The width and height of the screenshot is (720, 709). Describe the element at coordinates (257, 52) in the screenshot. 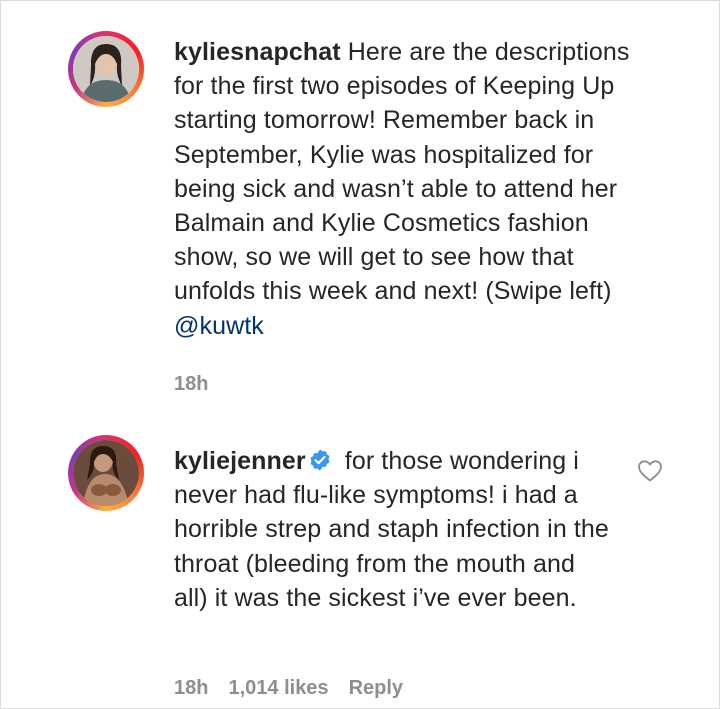

I see `comment-username: kyliesnapchat` at that location.